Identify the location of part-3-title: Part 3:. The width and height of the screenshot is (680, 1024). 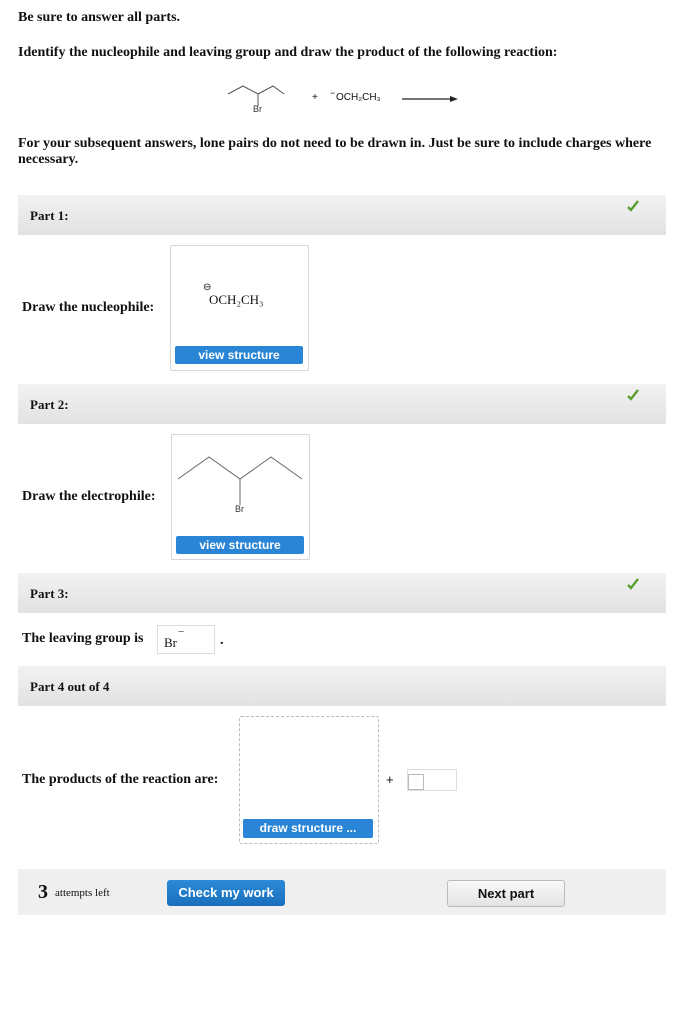
(49, 593).